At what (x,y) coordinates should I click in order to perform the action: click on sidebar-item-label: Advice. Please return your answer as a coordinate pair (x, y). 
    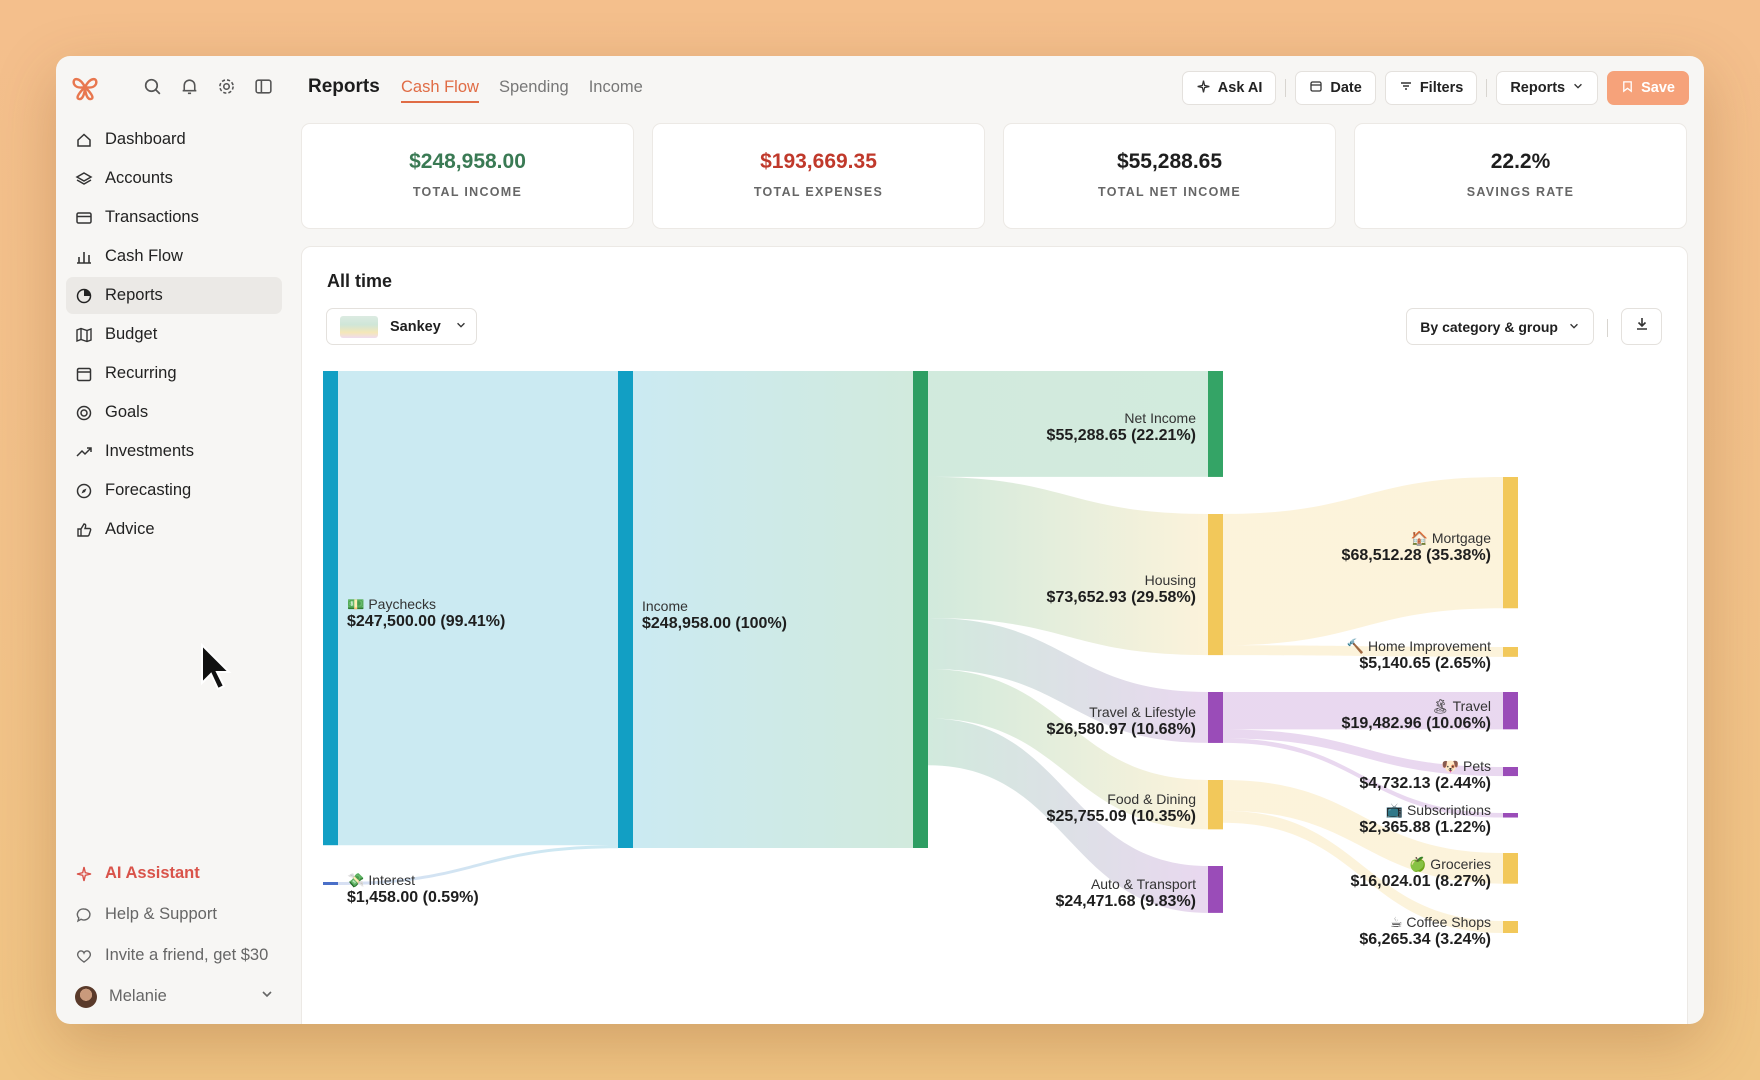
    Looking at the image, I should click on (130, 529).